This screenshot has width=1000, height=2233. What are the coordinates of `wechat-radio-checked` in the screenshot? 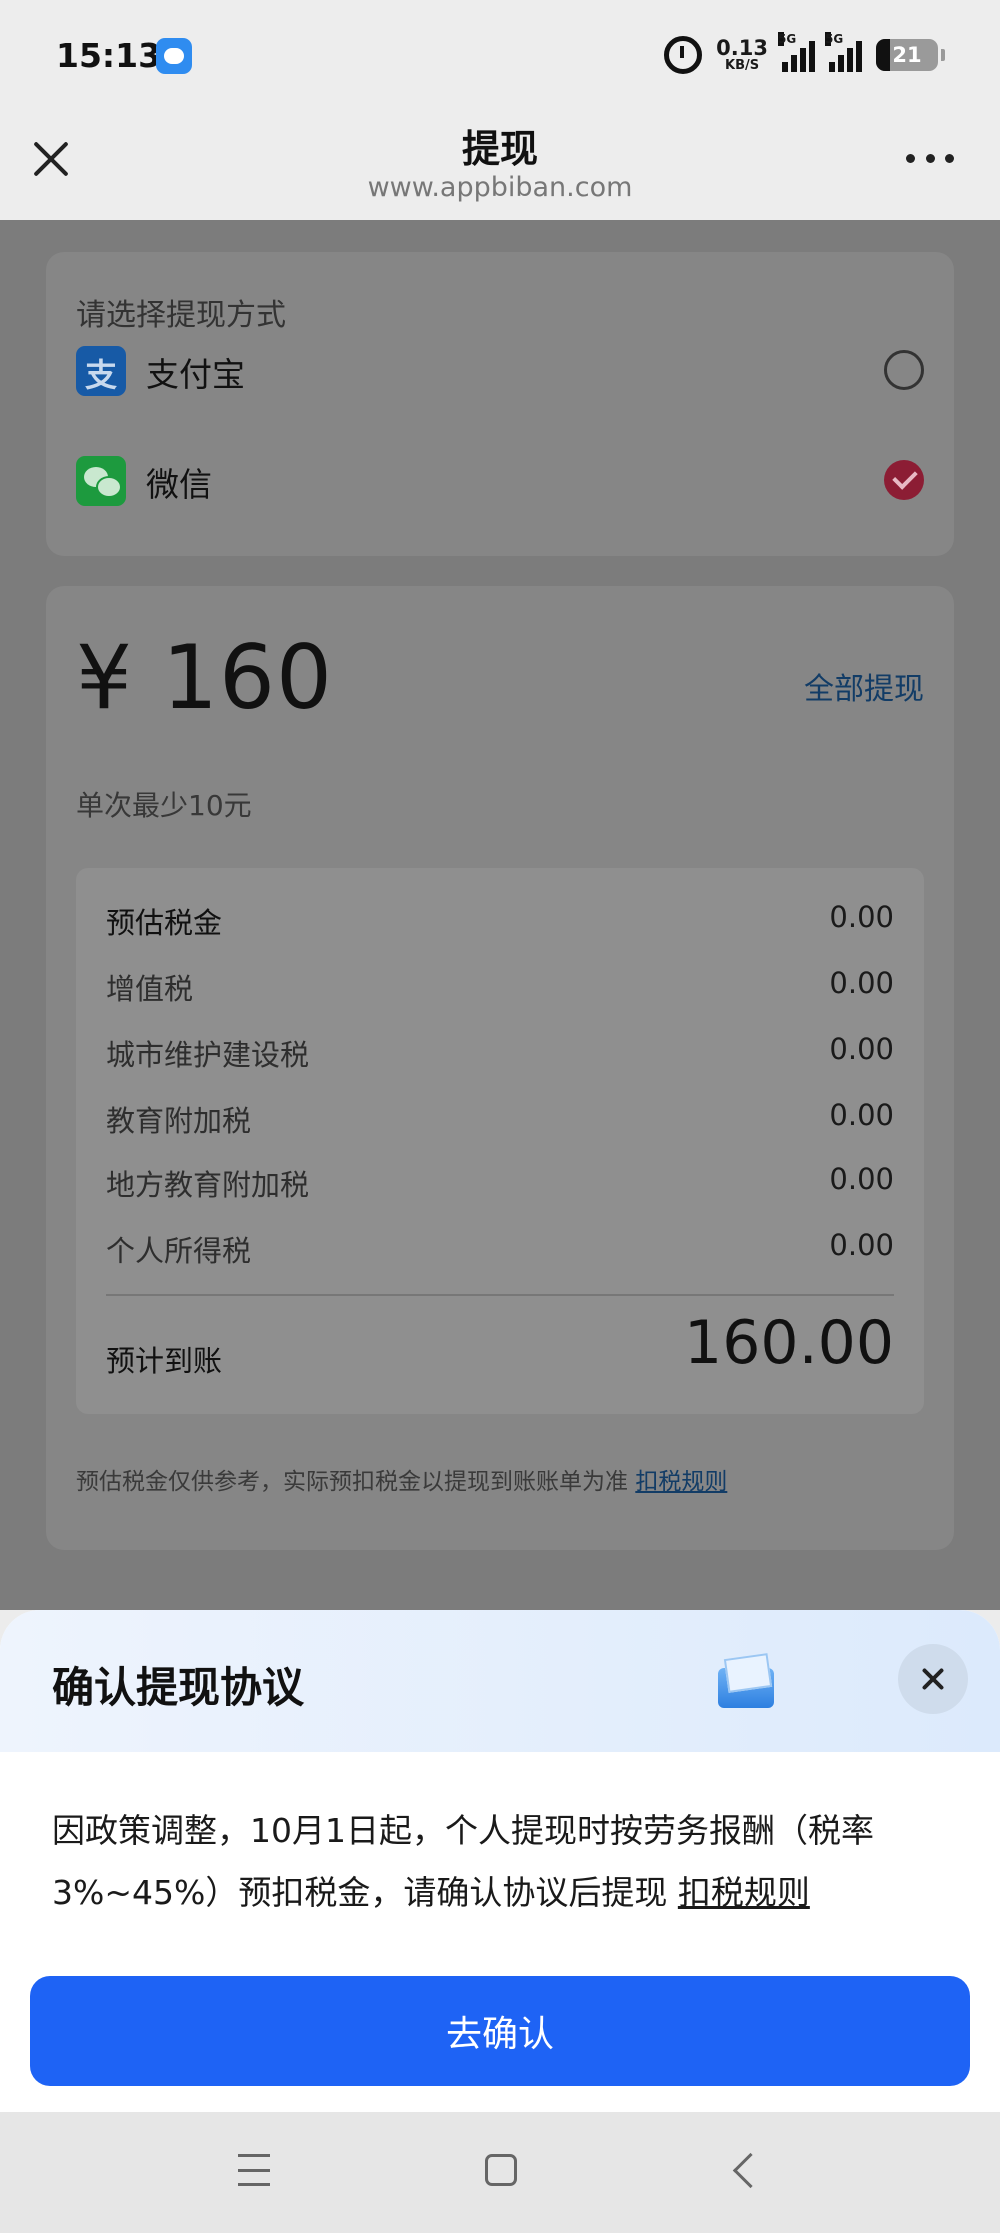 It's located at (904, 480).